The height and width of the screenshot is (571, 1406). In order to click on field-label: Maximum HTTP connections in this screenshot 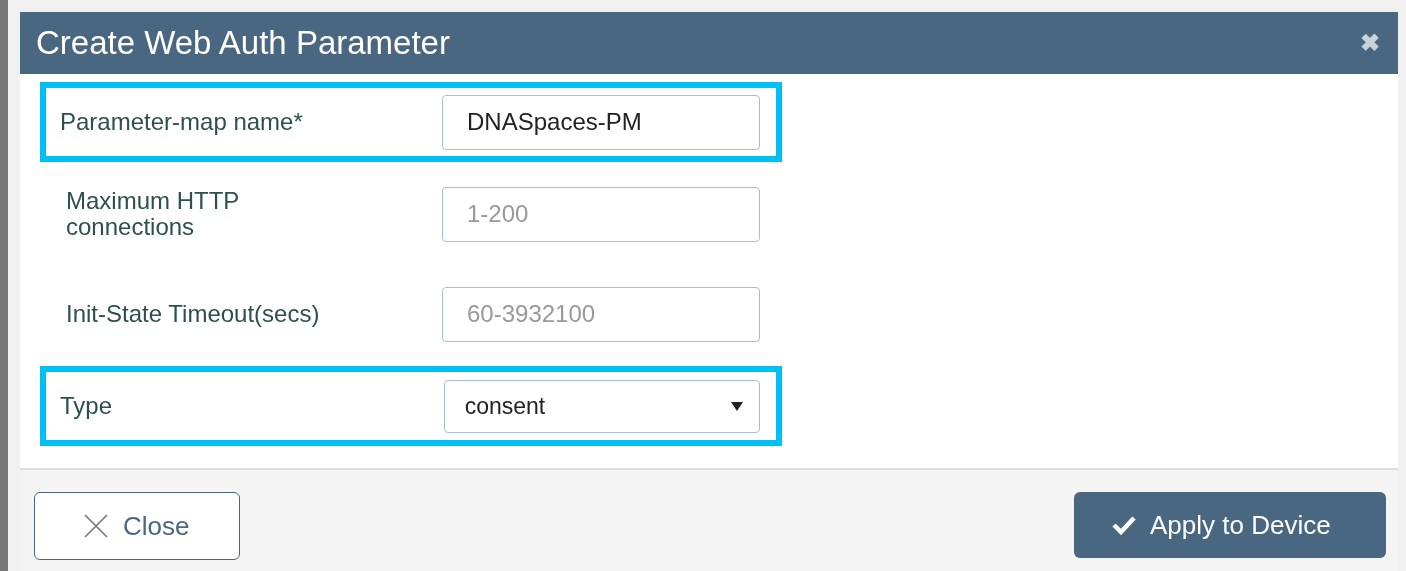, I will do `click(153, 214)`.